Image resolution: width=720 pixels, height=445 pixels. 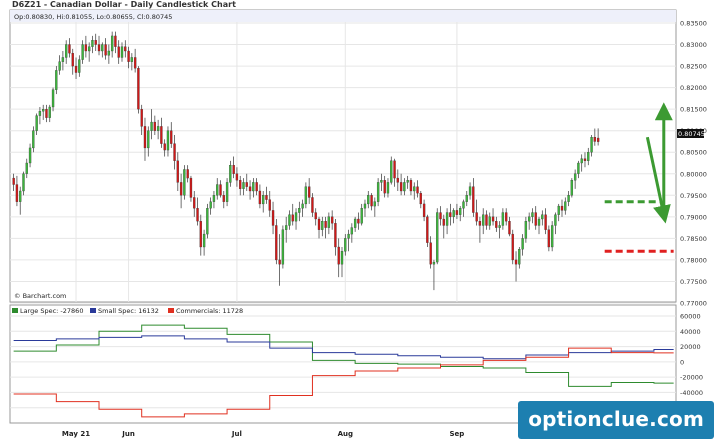 I want to click on legend-swatch-commercials, so click(x=171, y=310).